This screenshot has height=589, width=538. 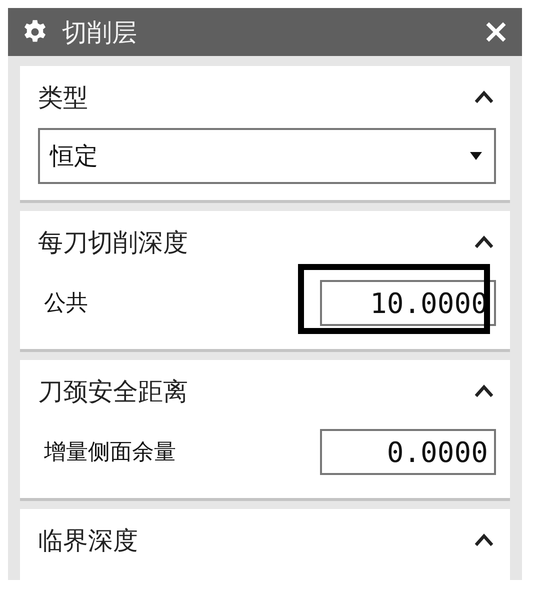 I want to click on input-field: 10.0000, so click(x=408, y=303).